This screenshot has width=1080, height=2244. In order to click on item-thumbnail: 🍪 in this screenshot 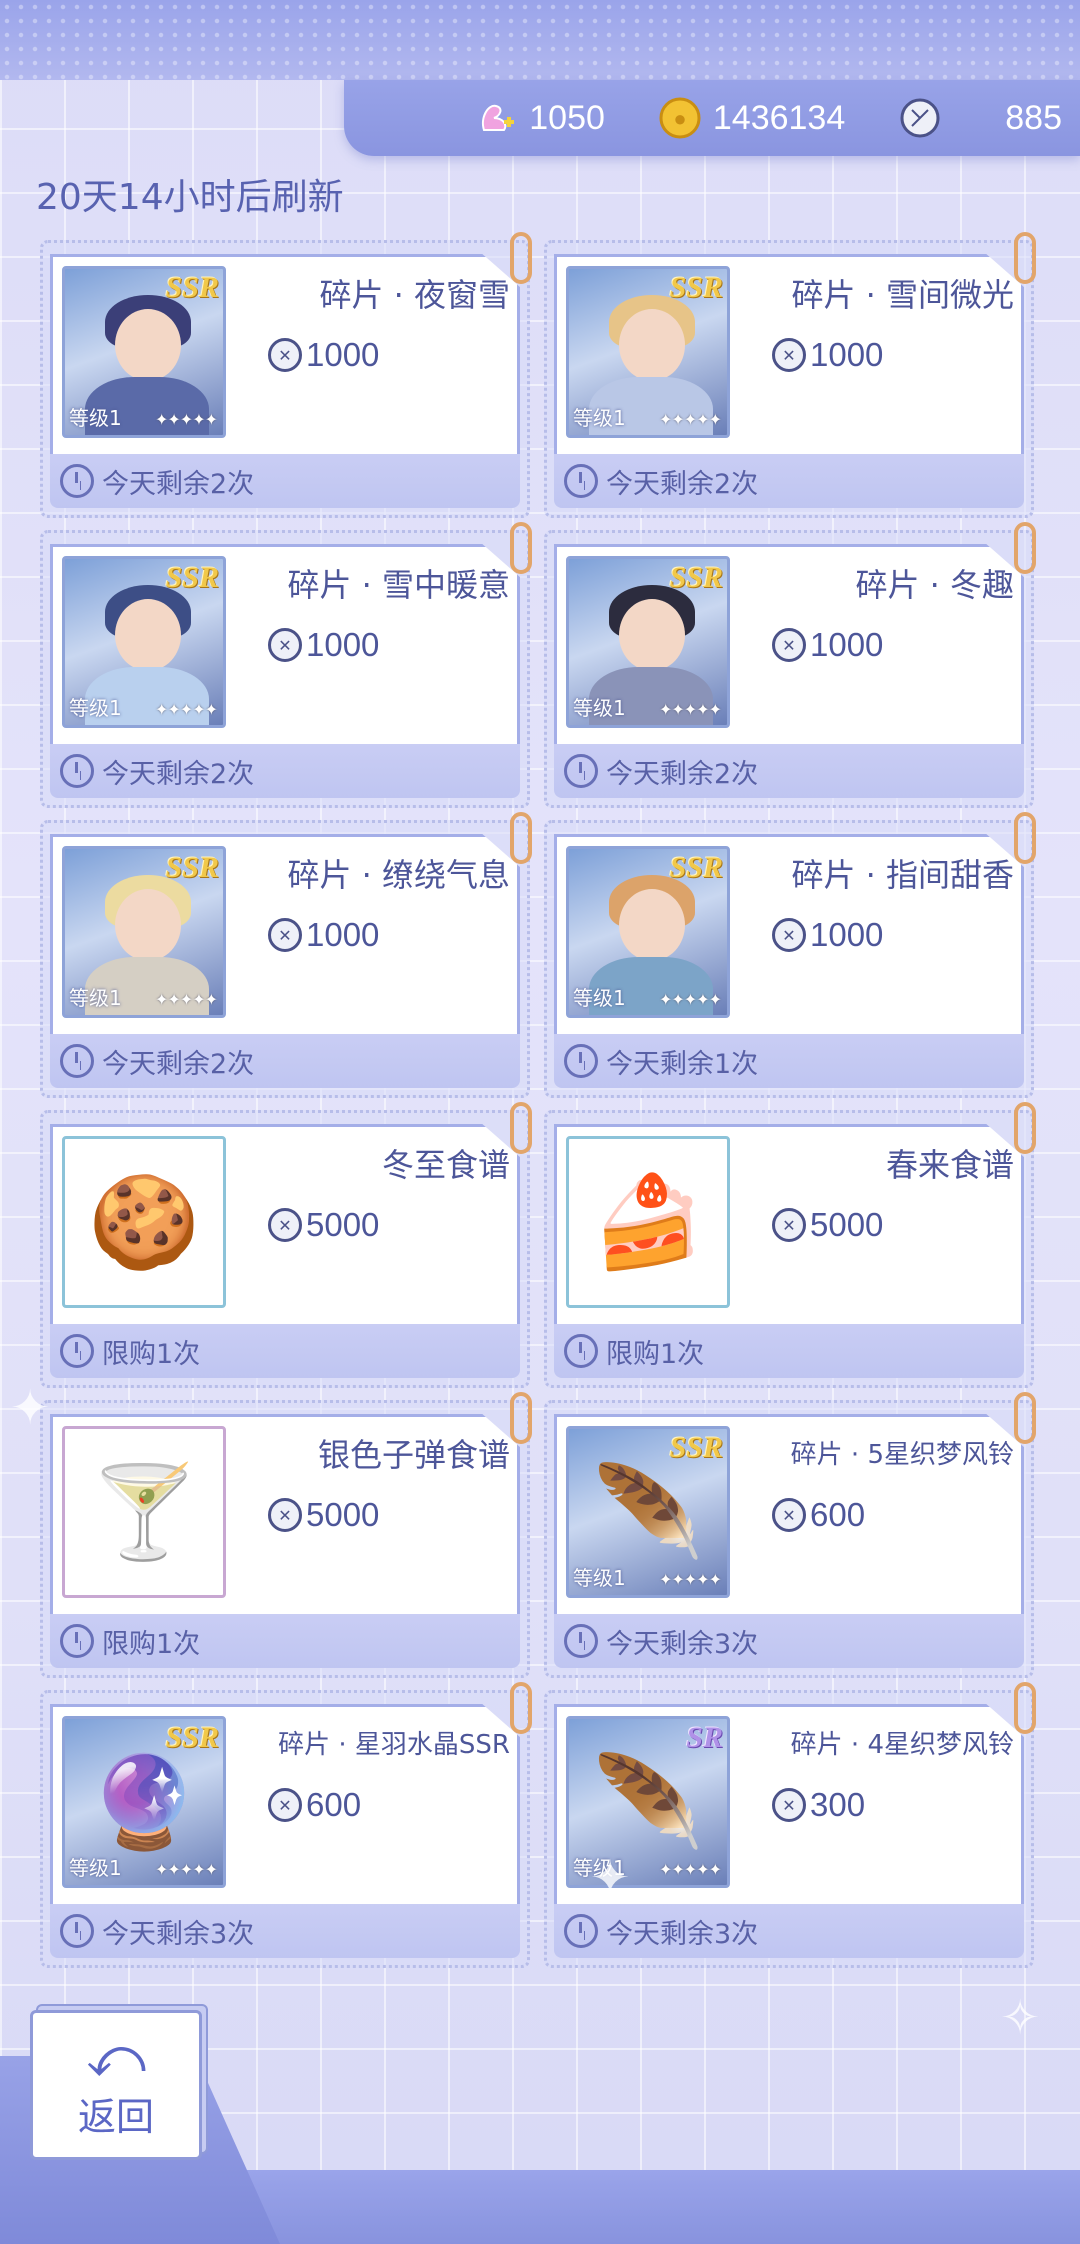, I will do `click(144, 1222)`.